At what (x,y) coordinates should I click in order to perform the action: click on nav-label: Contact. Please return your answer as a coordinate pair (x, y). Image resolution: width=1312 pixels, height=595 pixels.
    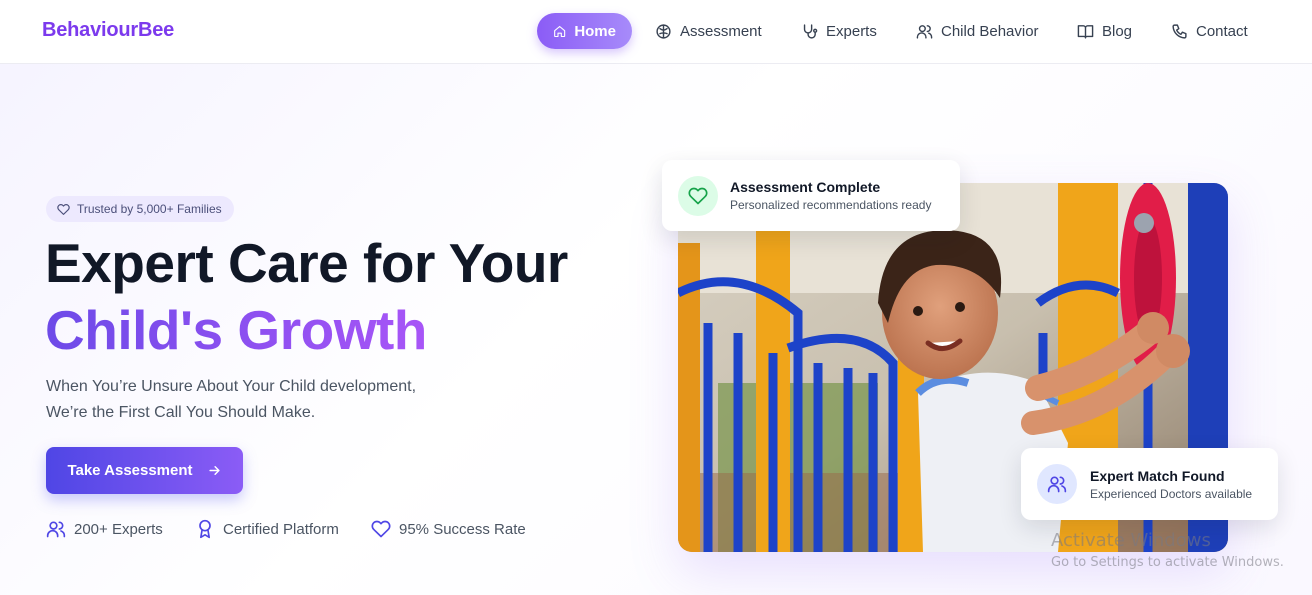
    Looking at the image, I should click on (1222, 31).